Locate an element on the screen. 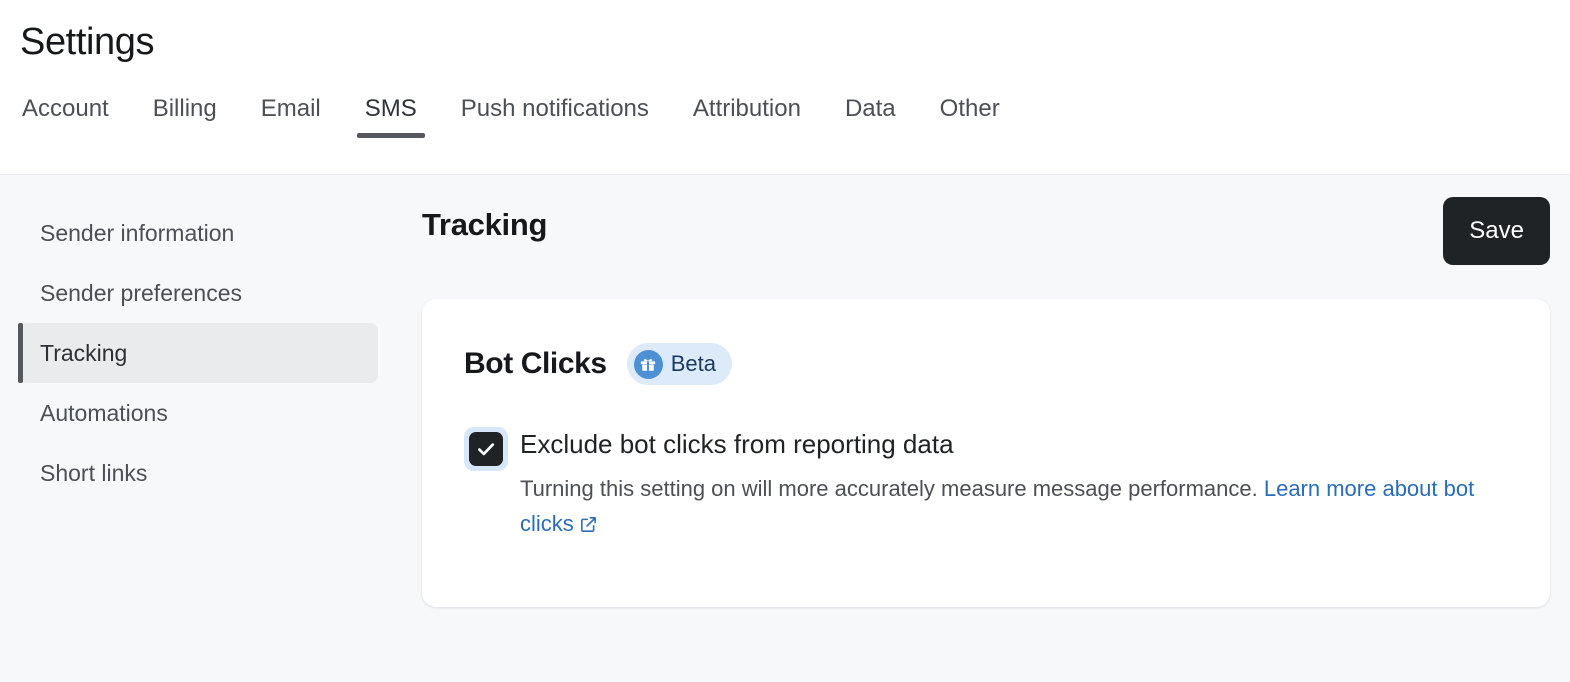  tab-attribution: Attribution is located at coordinates (747, 113).